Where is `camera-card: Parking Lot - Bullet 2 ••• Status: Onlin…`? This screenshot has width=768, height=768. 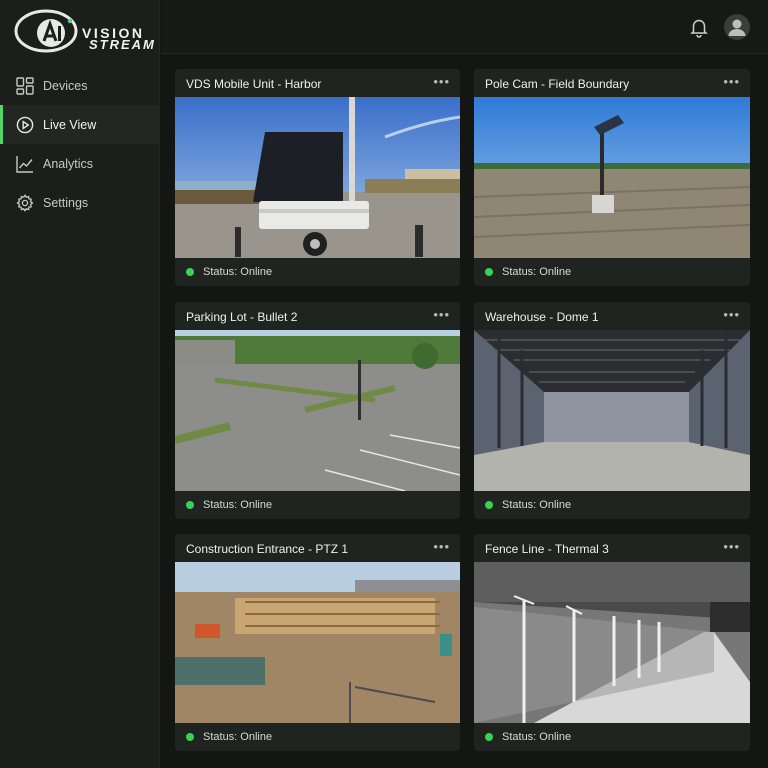 camera-card: Parking Lot - Bullet 2 ••• Status: Onlin… is located at coordinates (317, 410).